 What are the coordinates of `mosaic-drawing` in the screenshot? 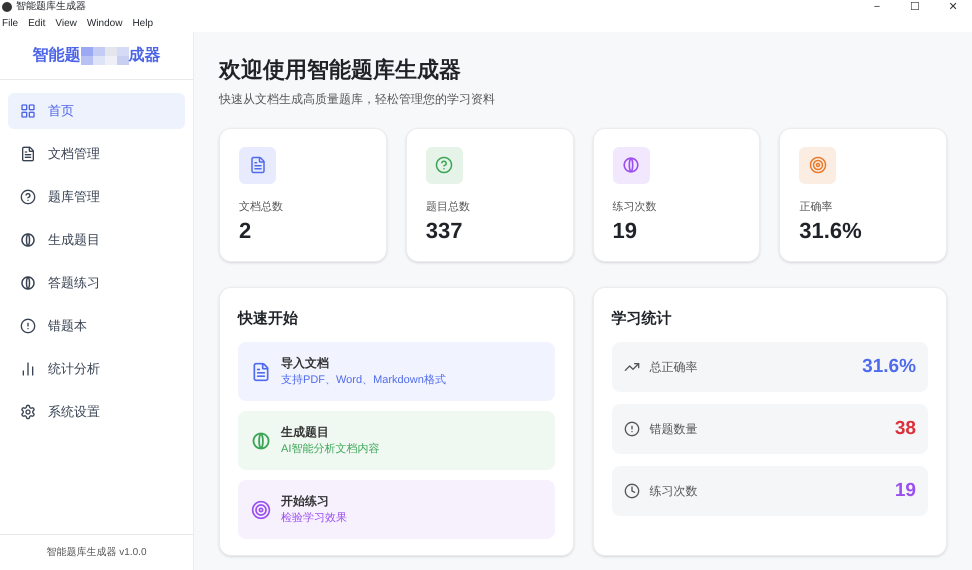 It's located at (104, 55).